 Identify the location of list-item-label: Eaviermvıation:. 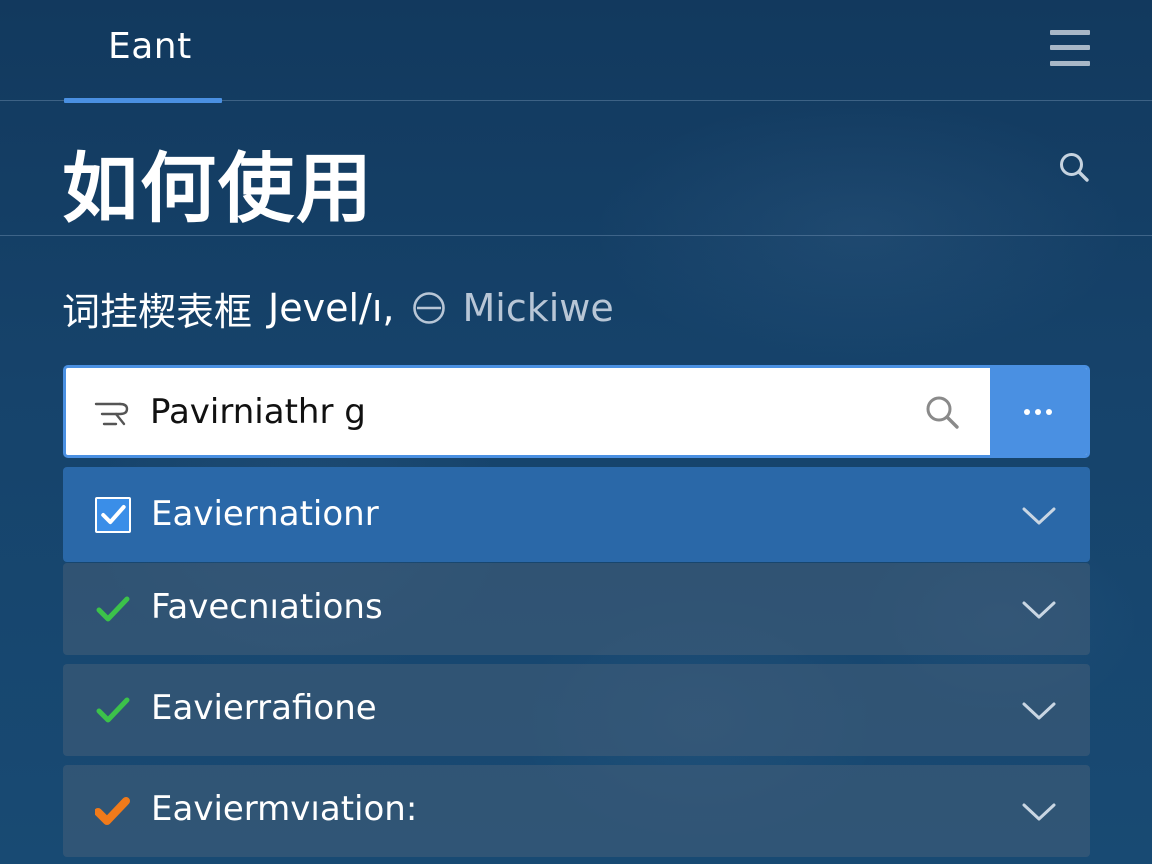
(284, 809).